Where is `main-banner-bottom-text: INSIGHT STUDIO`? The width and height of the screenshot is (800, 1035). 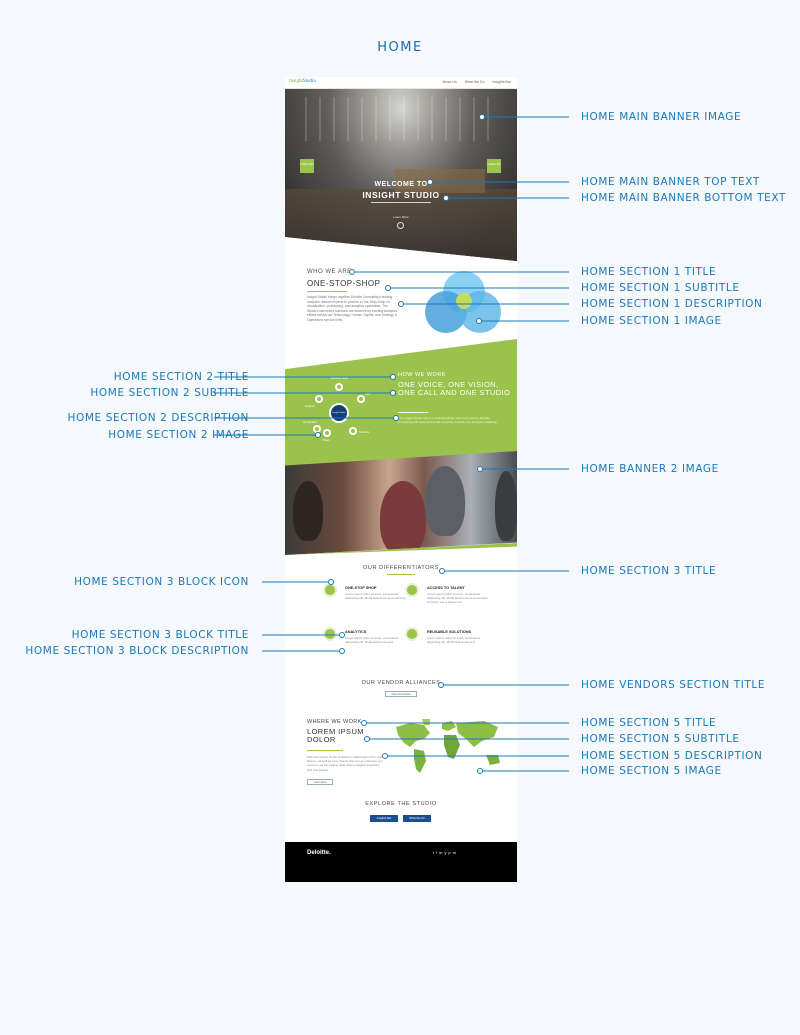 main-banner-bottom-text: INSIGHT STUDIO is located at coordinates (401, 195).